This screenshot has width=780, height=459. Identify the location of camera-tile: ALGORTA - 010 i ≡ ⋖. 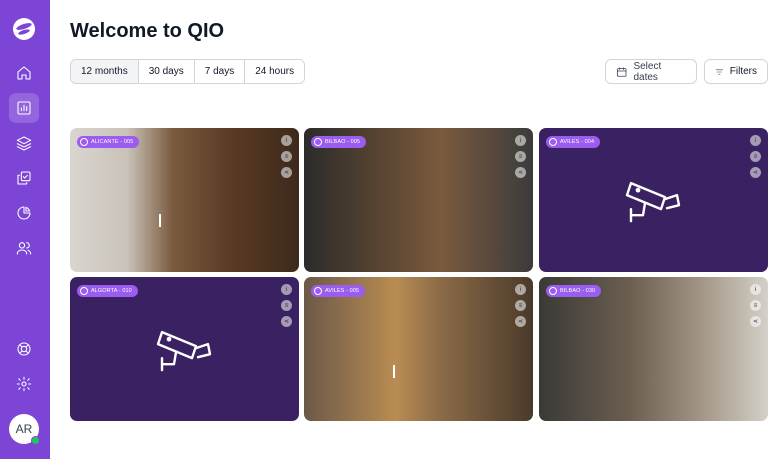
(184, 349).